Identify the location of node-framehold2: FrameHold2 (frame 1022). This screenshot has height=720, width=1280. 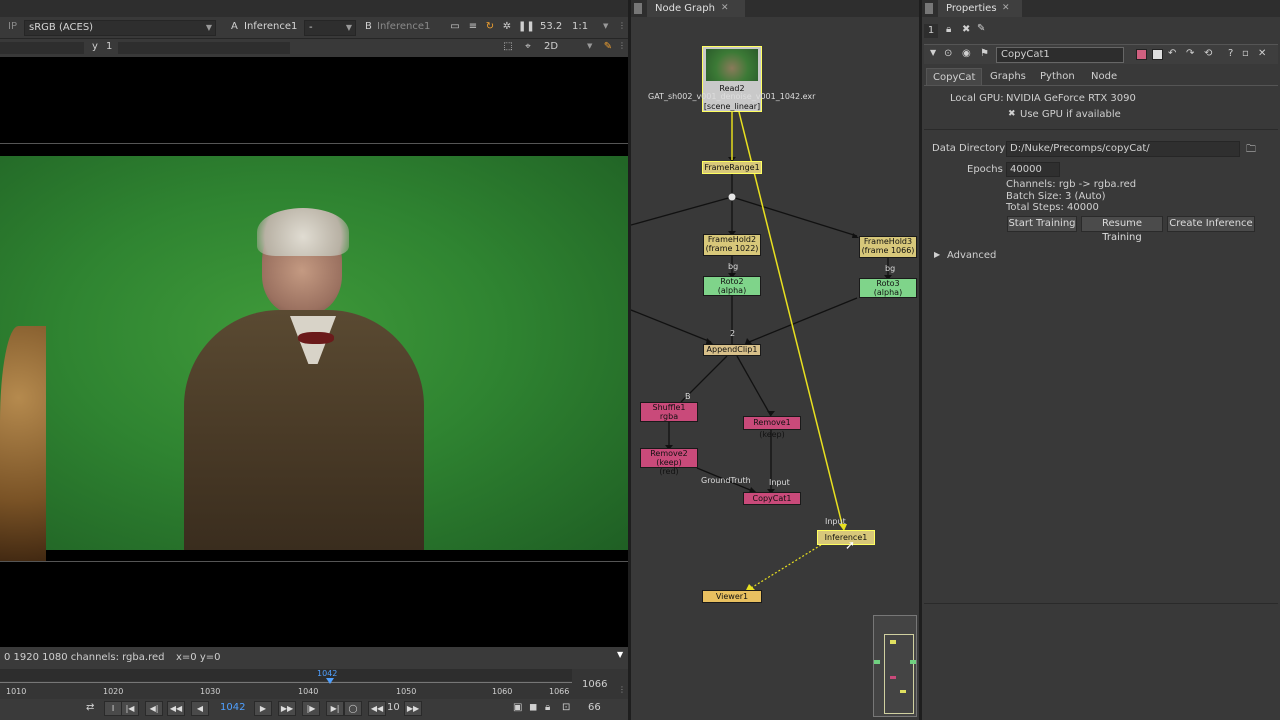
(732, 245).